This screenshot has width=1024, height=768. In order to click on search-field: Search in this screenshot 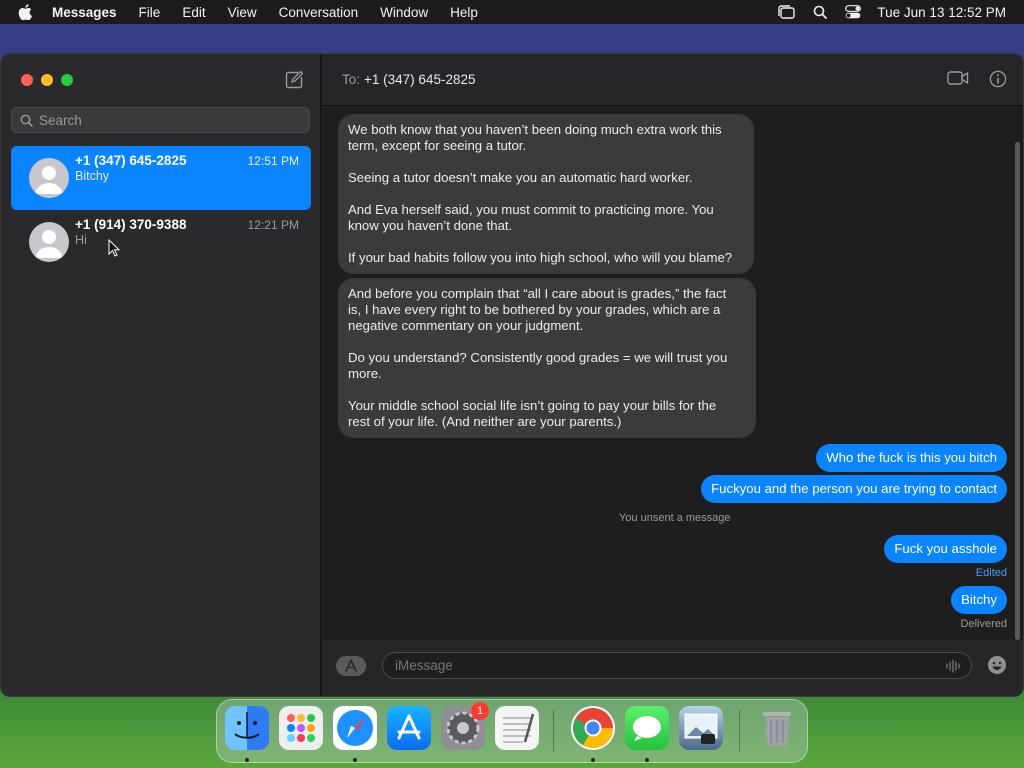, I will do `click(160, 120)`.